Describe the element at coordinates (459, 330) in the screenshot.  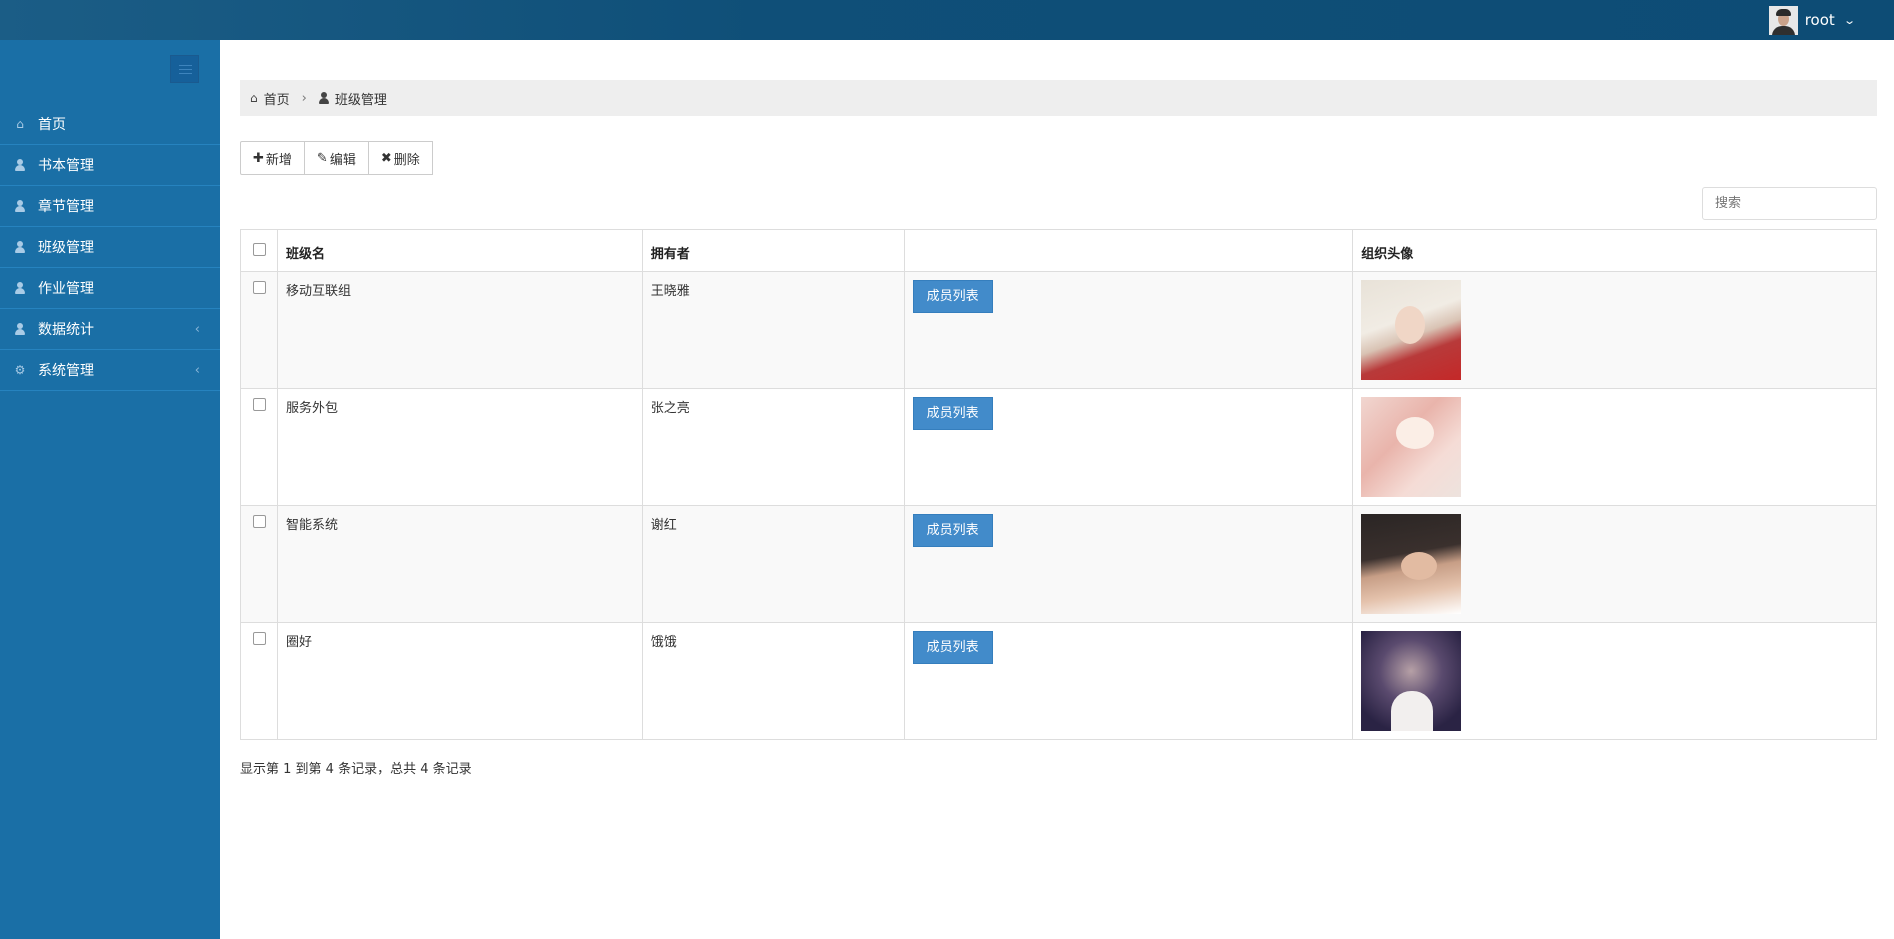
I see `class-name-cell: 移动互联组` at that location.